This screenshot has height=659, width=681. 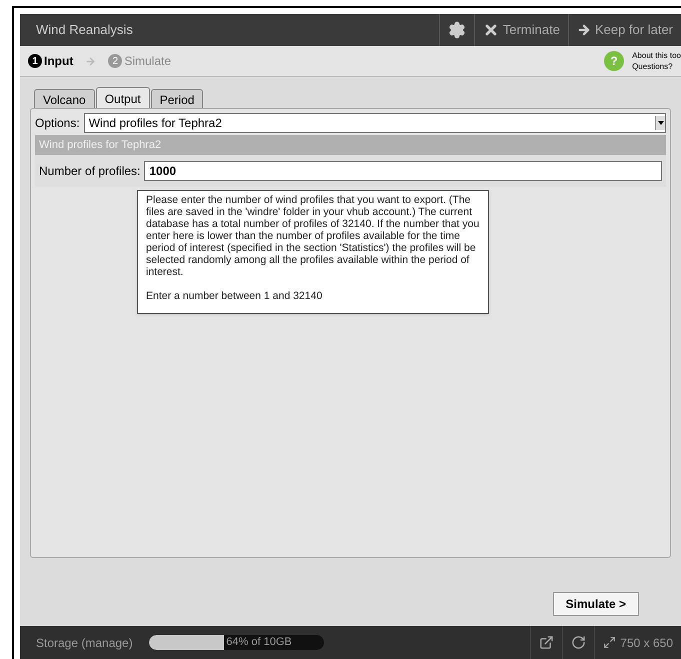 What do you see at coordinates (609, 642) in the screenshot?
I see `resize-icon` at bounding box center [609, 642].